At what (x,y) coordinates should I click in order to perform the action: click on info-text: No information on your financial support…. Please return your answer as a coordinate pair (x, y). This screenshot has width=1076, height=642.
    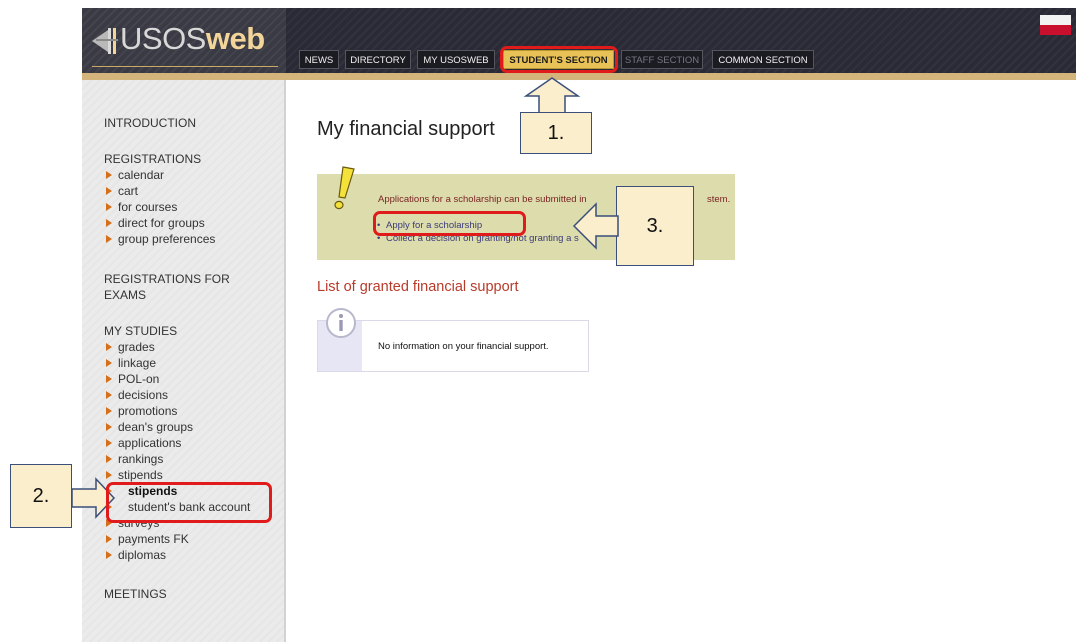
    Looking at the image, I should click on (463, 346).